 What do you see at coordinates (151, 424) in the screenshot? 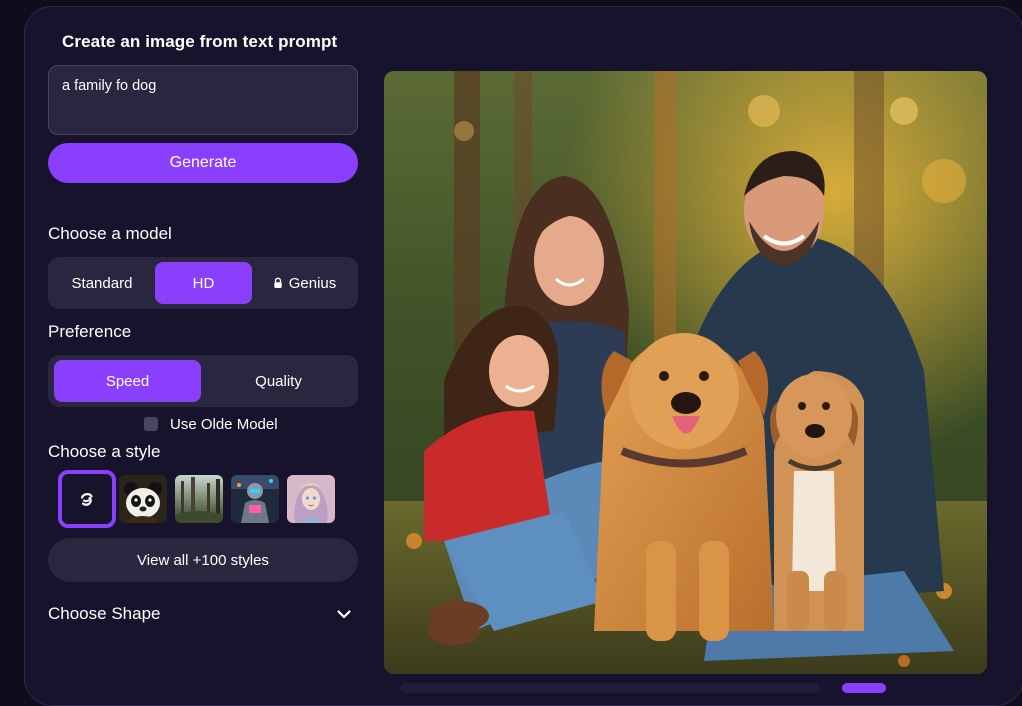
I see `old-model-checkbox` at bounding box center [151, 424].